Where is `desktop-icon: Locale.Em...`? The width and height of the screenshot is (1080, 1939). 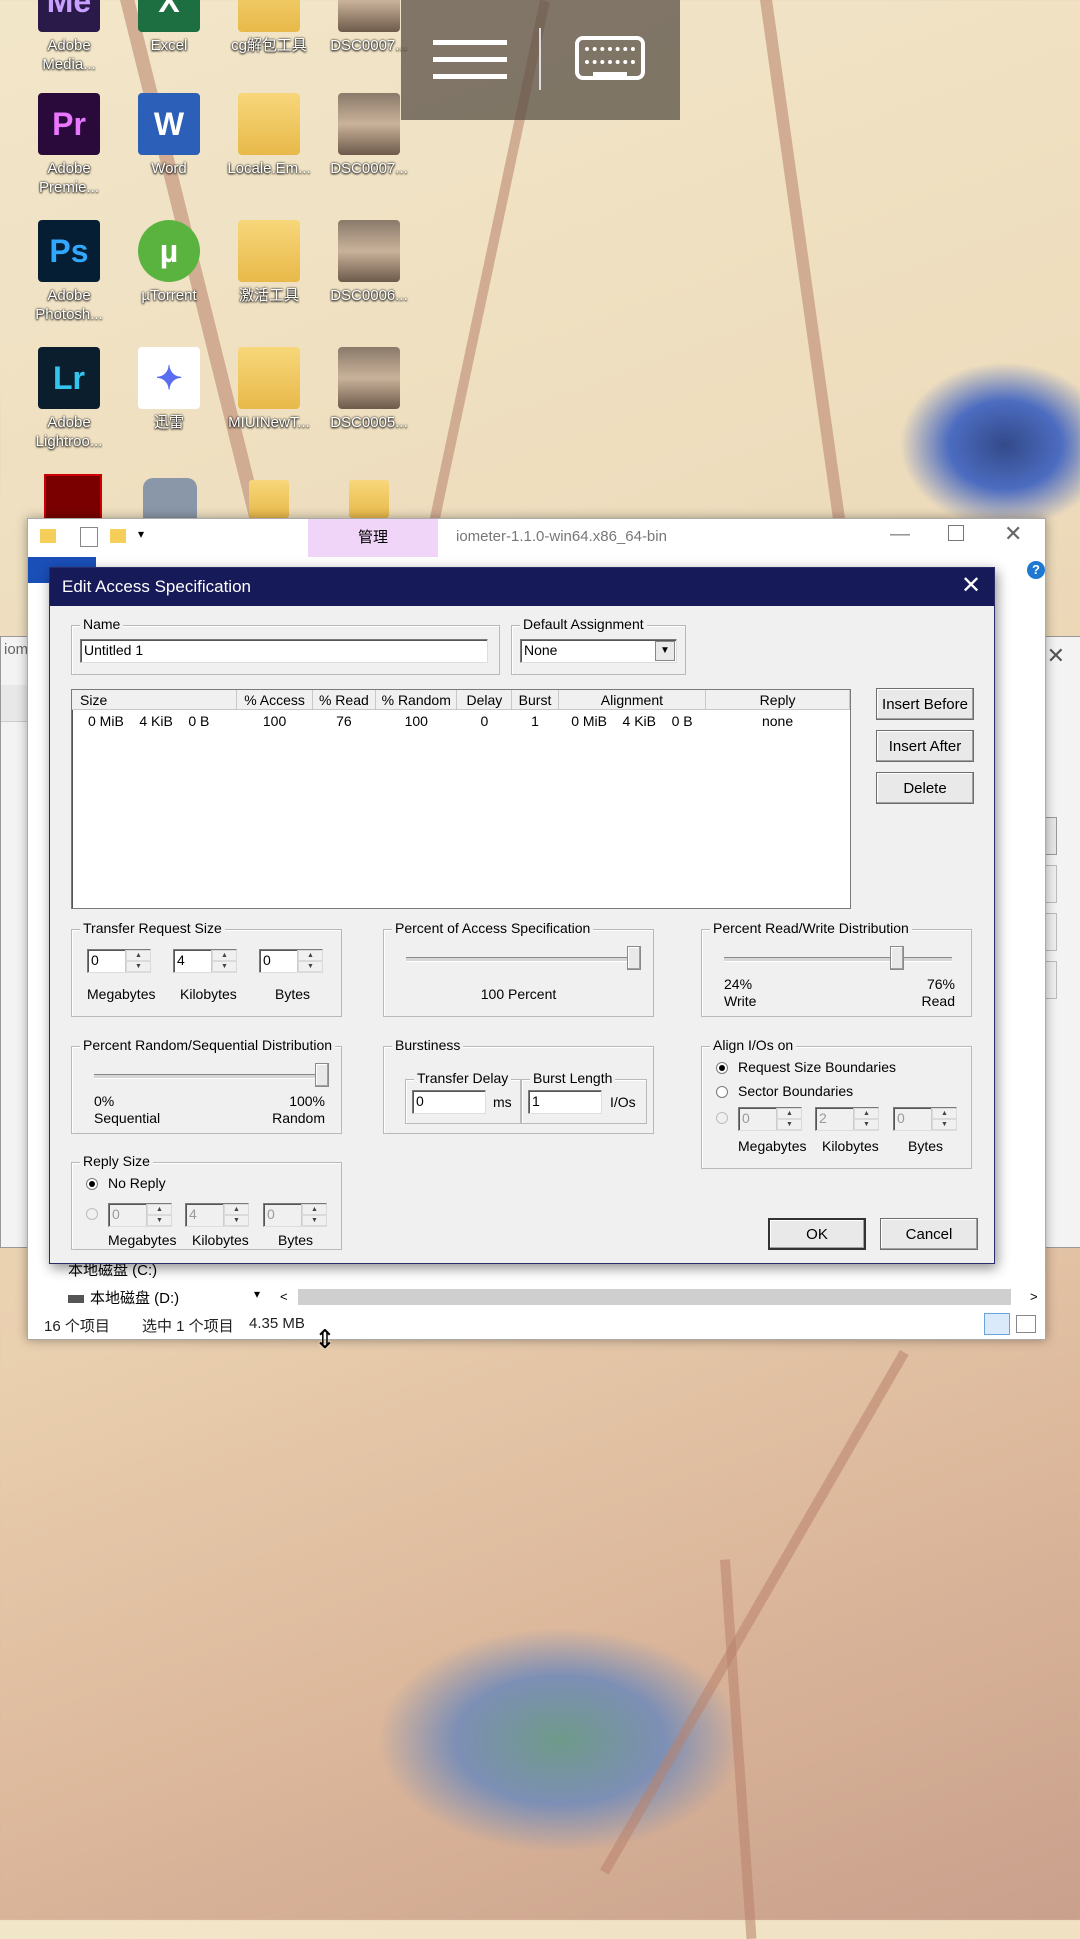 desktop-icon: Locale.Em... is located at coordinates (269, 135).